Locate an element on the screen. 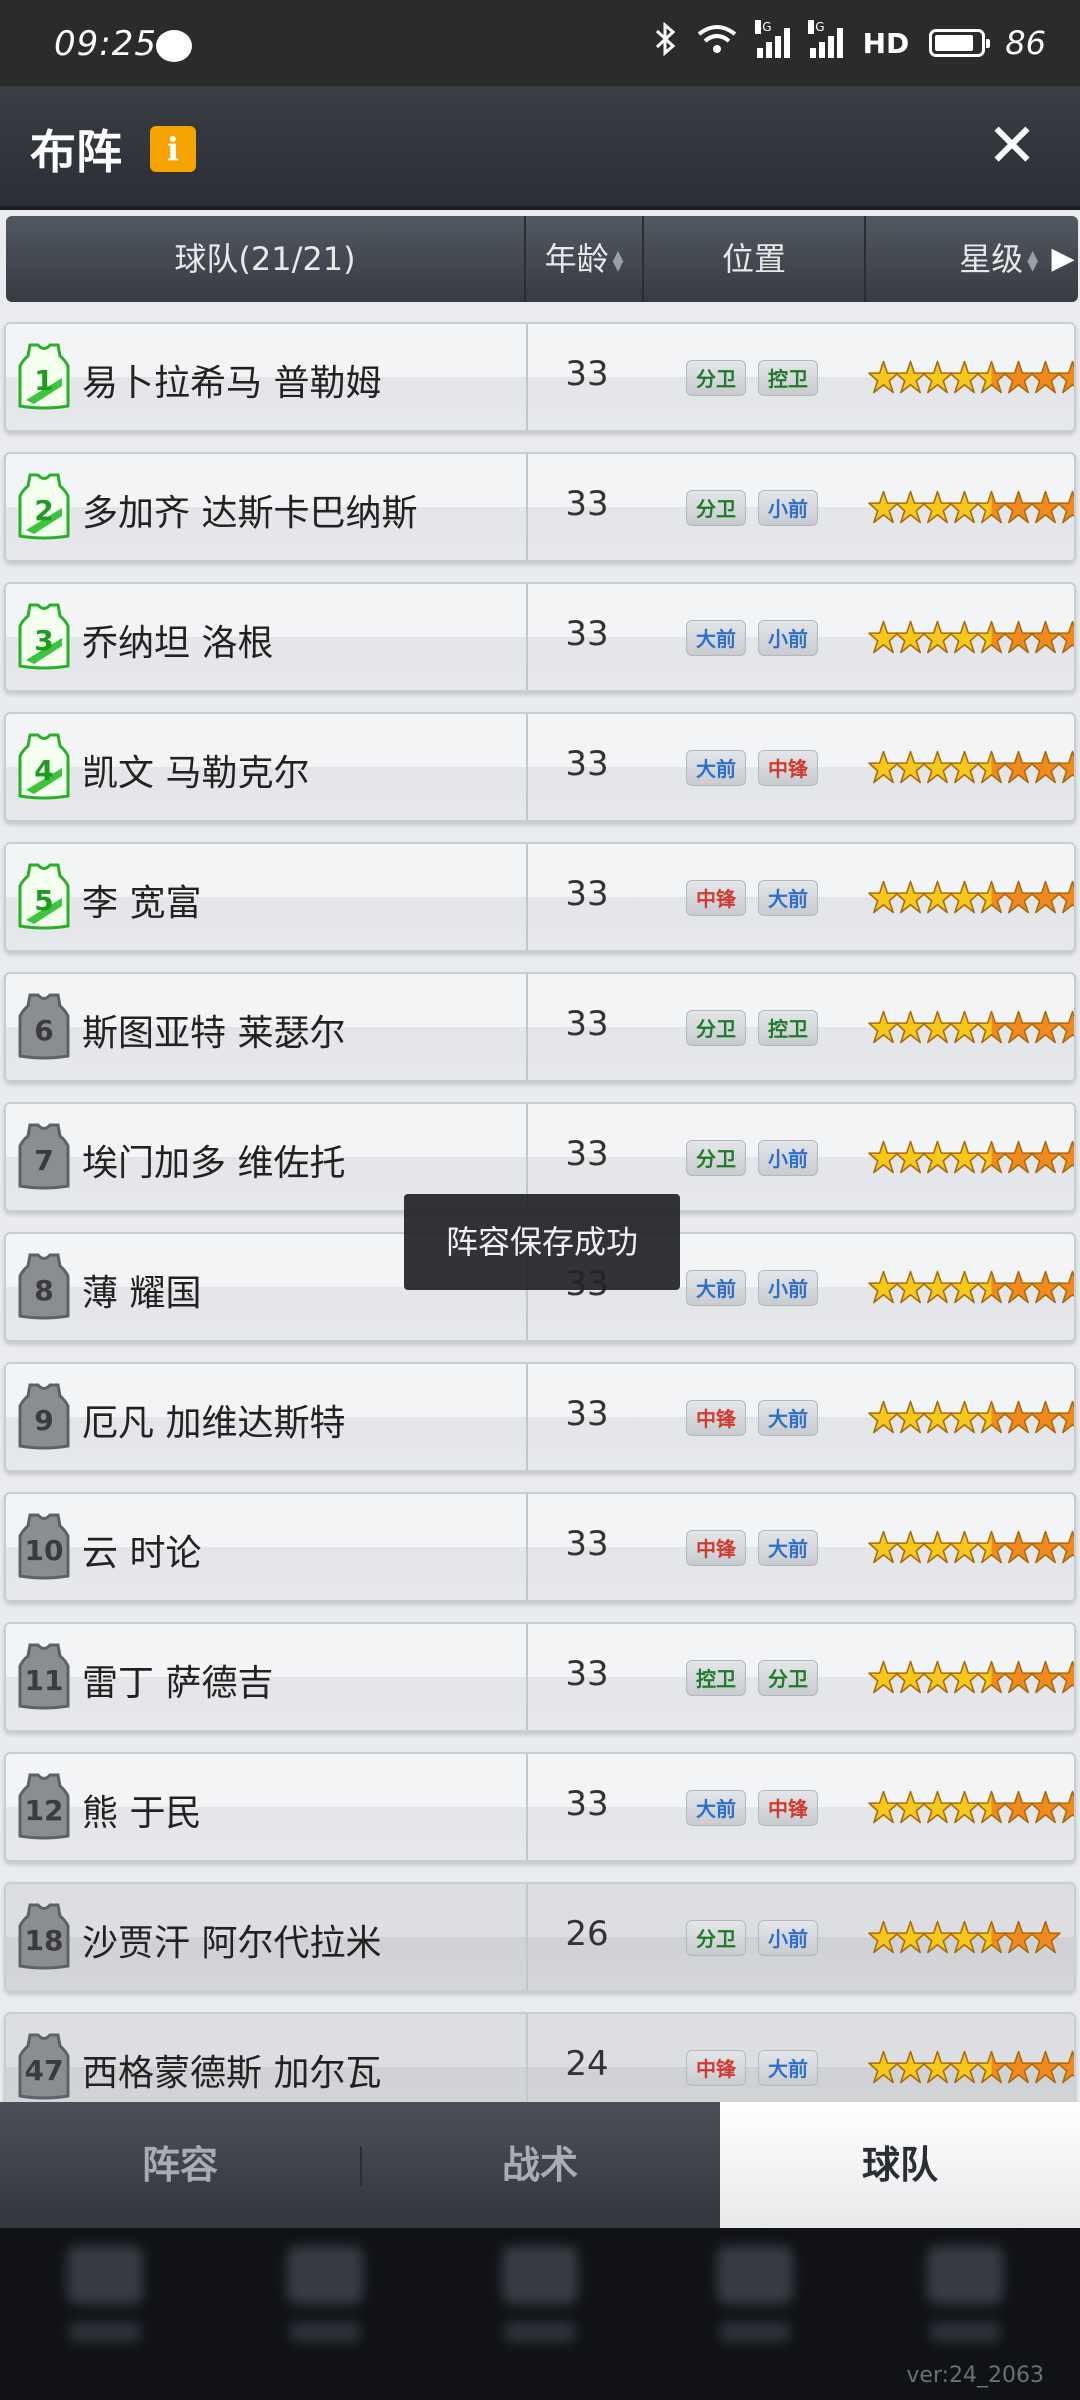 The width and height of the screenshot is (1080, 2400). signal-2-icon: 5G is located at coordinates (825, 39).